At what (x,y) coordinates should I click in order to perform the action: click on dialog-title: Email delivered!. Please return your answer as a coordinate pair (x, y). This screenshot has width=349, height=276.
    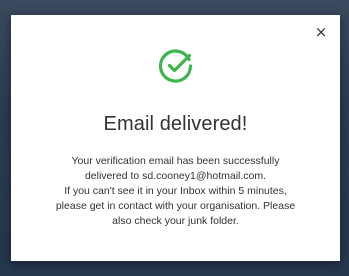
    Looking at the image, I should click on (175, 124).